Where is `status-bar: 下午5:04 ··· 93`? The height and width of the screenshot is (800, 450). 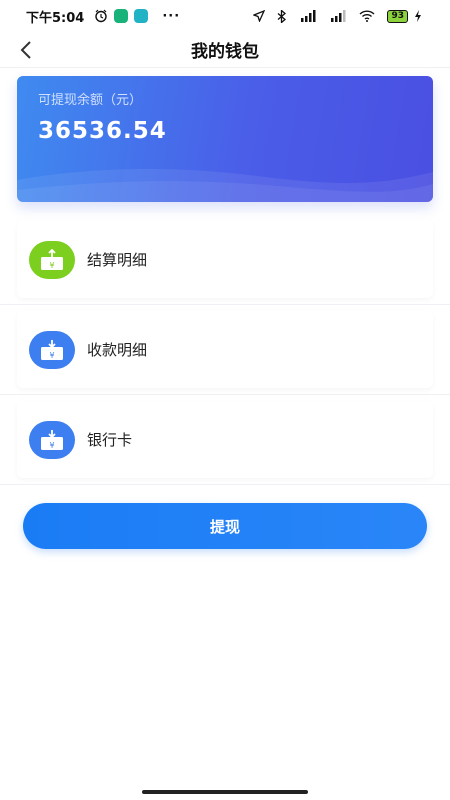 status-bar: 下午5:04 ··· 93 is located at coordinates (225, 16).